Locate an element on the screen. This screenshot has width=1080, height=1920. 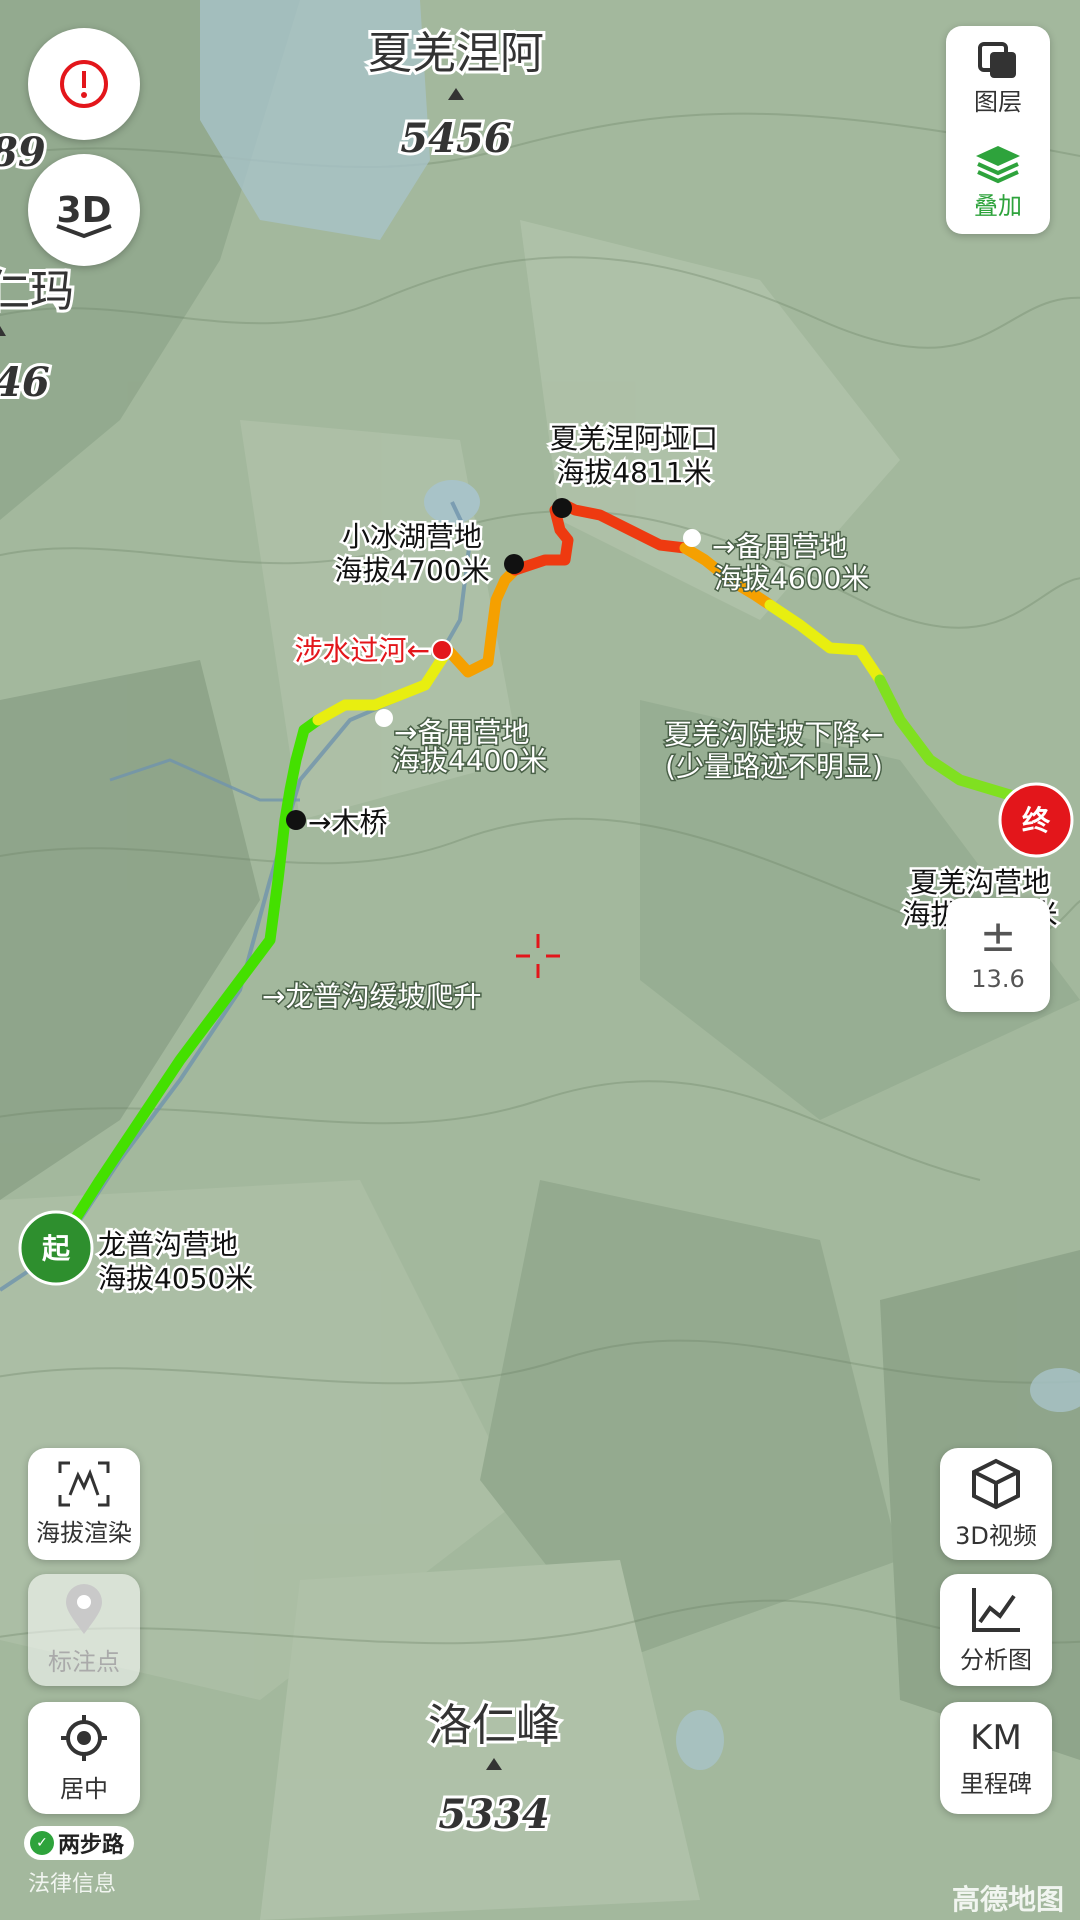
waypoint-backup-camp-west is located at coordinates (384, 718).